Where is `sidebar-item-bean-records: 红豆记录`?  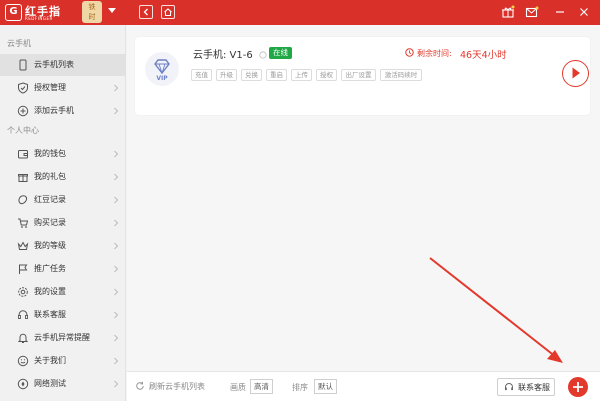
sidebar-item-bean-records: 红豆记录 is located at coordinates (63, 200).